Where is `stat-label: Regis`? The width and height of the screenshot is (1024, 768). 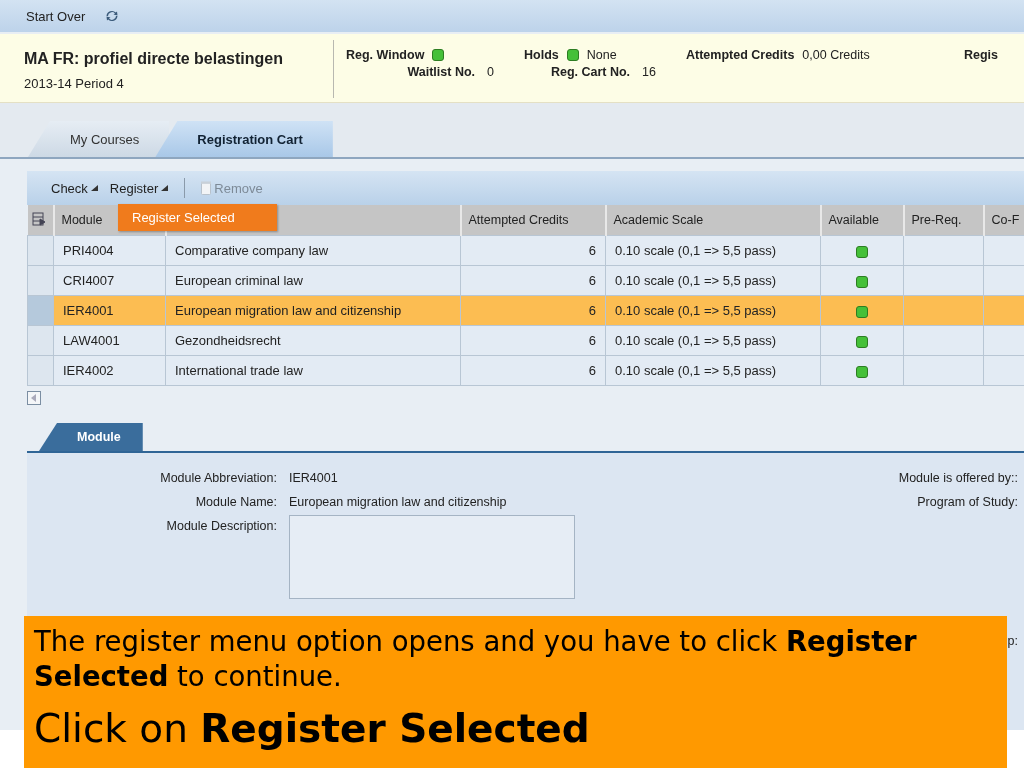 stat-label: Regis is located at coordinates (981, 55).